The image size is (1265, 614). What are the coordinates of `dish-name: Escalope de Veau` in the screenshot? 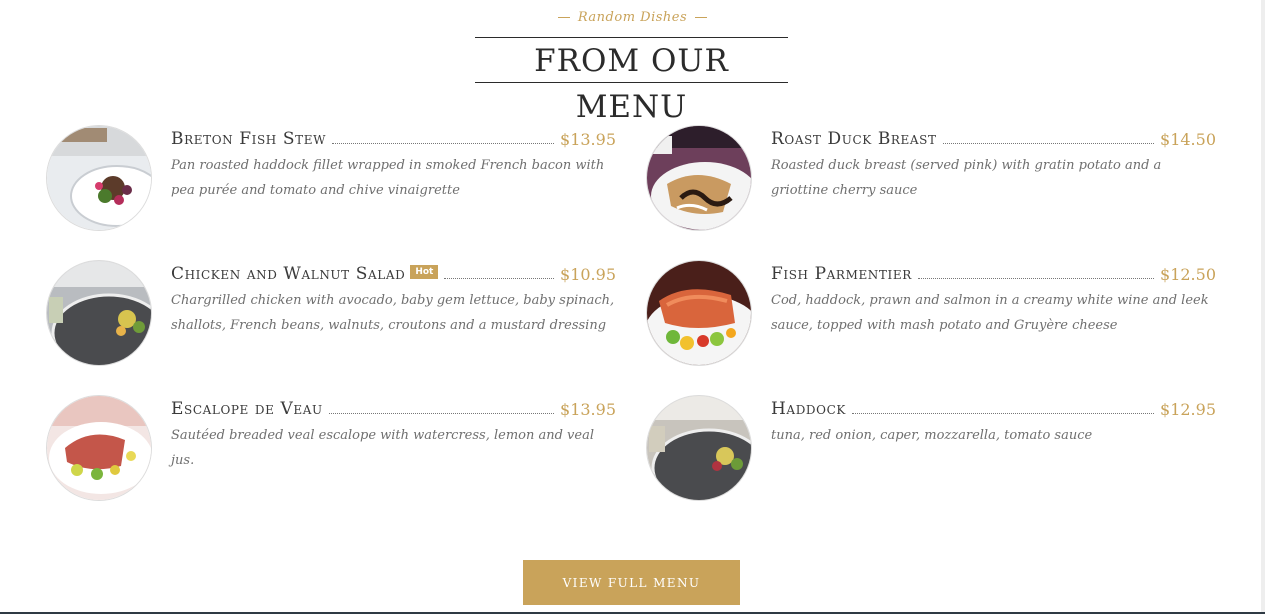 It's located at (247, 409).